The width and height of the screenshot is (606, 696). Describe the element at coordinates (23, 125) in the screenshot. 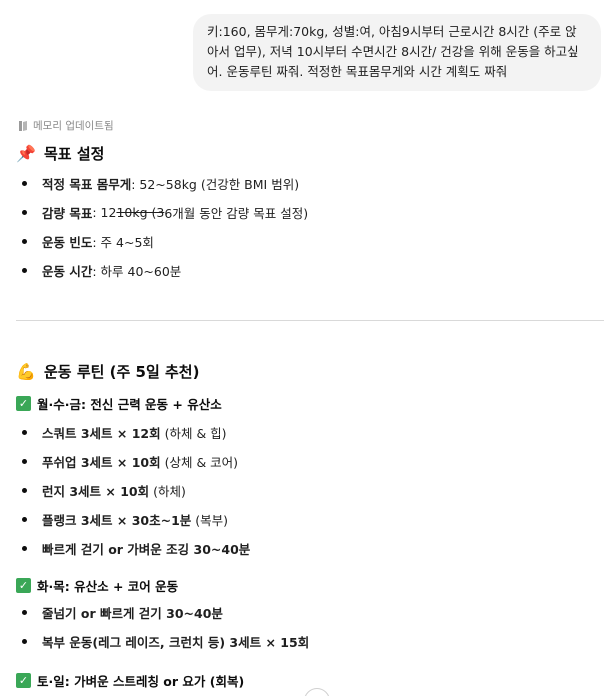

I see `memory-icon` at that location.